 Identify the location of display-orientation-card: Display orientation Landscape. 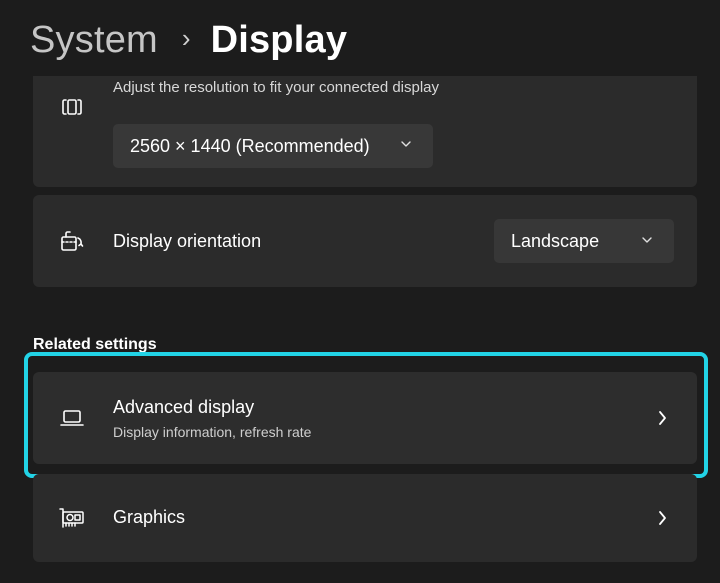
(365, 241).